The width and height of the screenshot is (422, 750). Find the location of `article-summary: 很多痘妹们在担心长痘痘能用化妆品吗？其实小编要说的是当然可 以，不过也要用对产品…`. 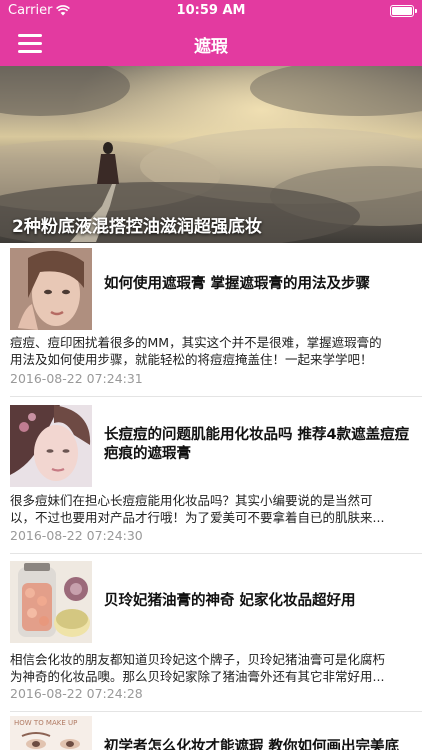

article-summary: 很多痘妹们在担心长痘痘能用化妆品吗？其实小编要说的是当然可 以，不过也要用对产品… is located at coordinates (197, 509).